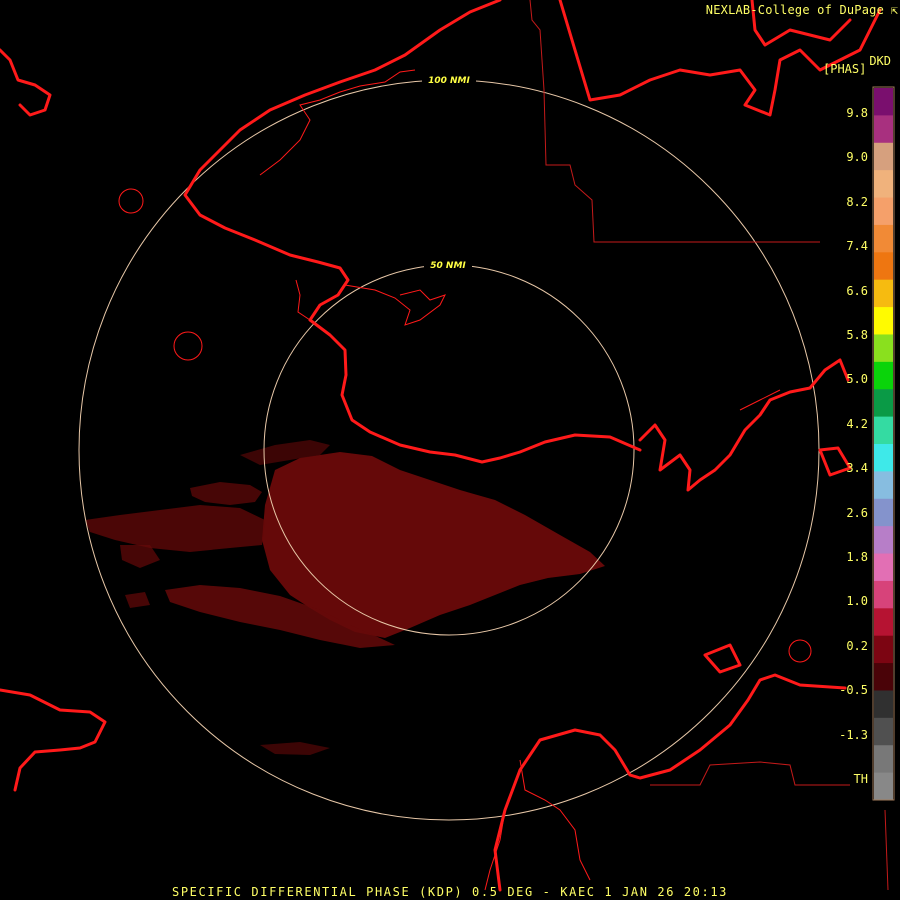  Describe the element at coordinates (140, 556) in the screenshot. I see `echo-west-fragment` at that location.